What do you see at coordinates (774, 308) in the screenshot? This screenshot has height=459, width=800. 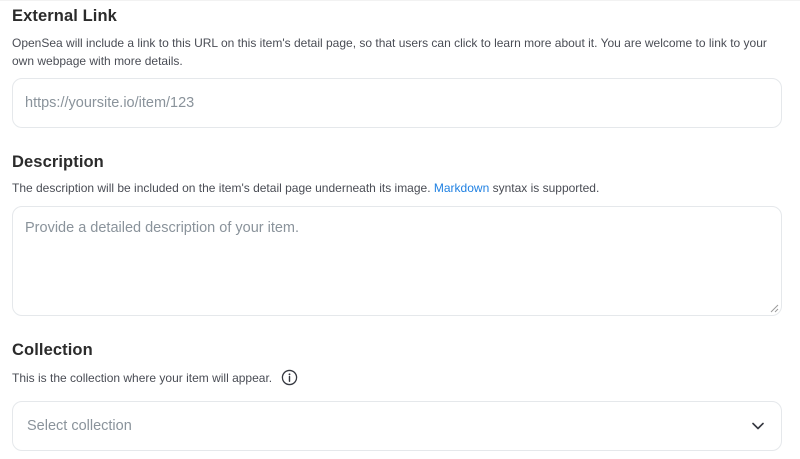 I see `resize-grip-icon` at bounding box center [774, 308].